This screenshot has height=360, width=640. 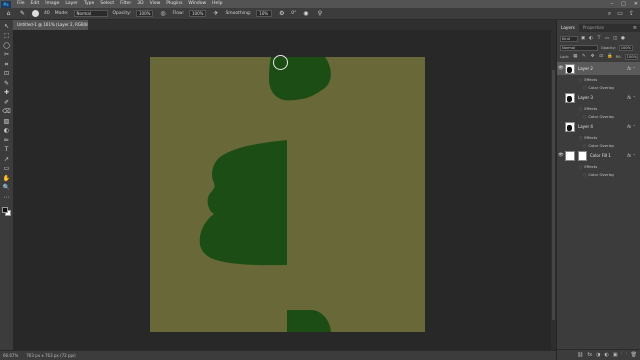 I want to click on new-group-icon: ▣, so click(x=615, y=355).